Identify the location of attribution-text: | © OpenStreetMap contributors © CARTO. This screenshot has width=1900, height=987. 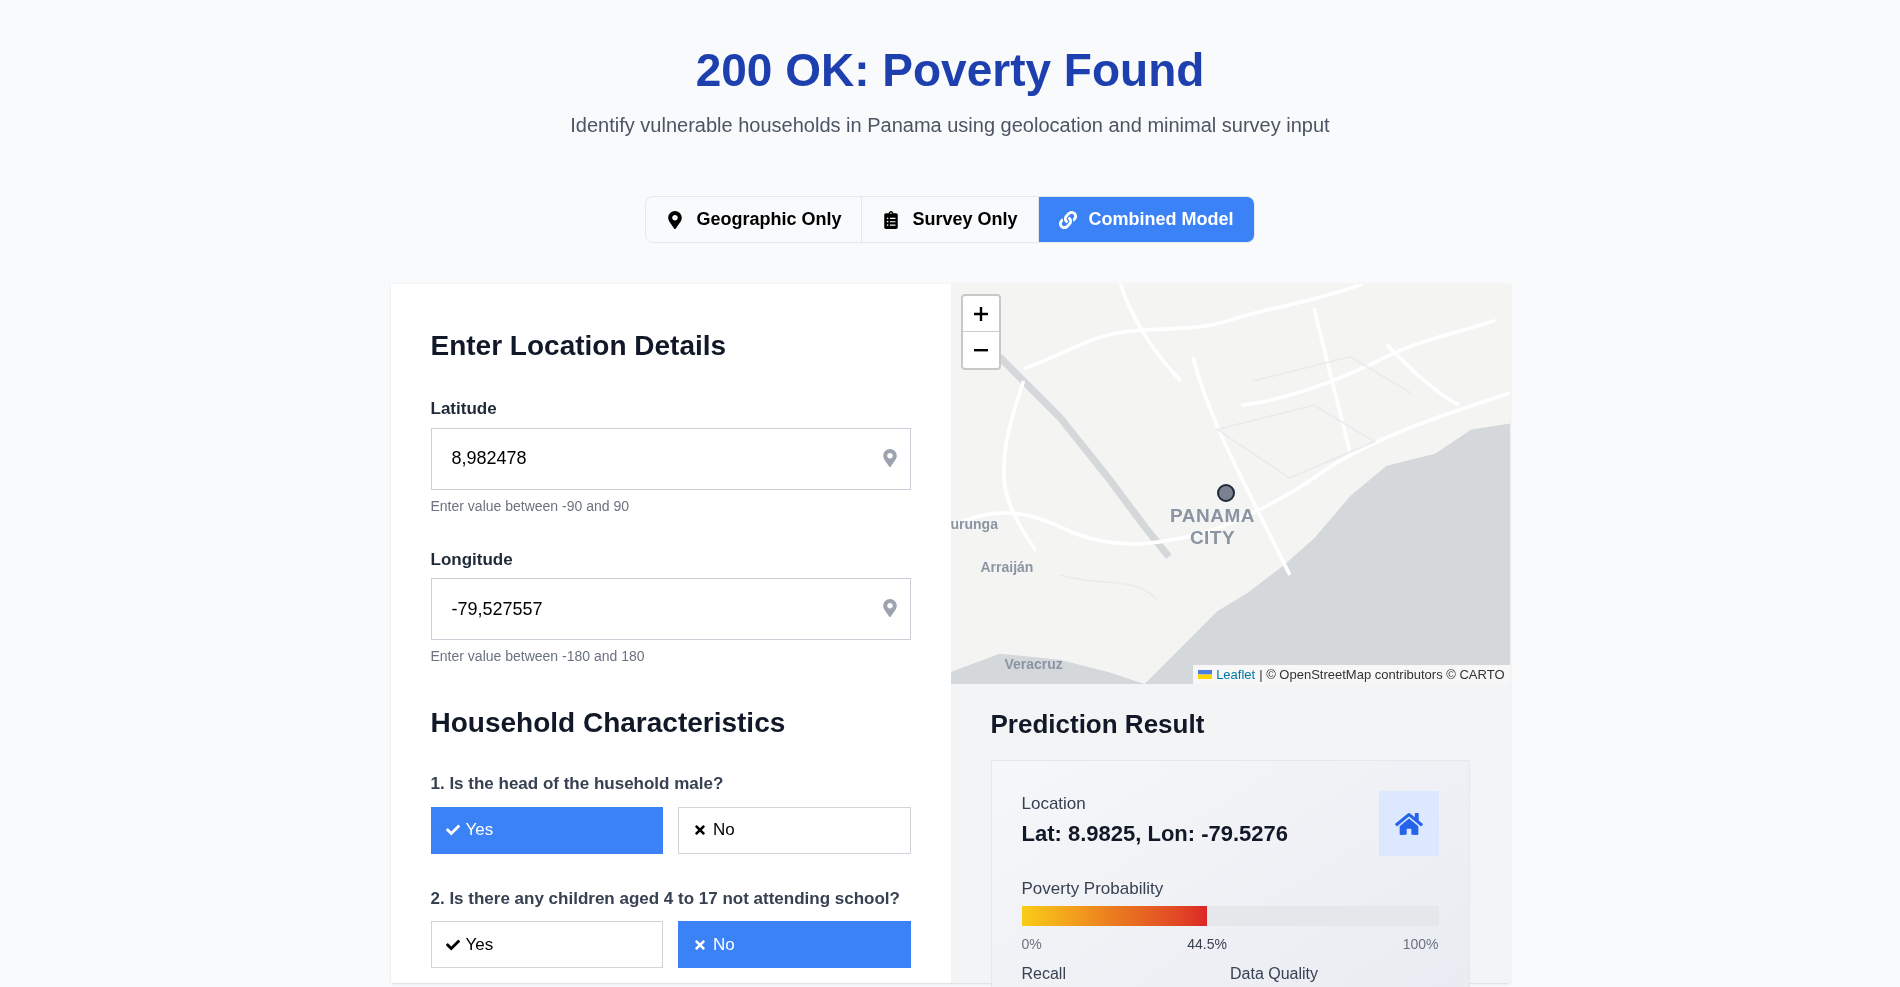
(1382, 674).